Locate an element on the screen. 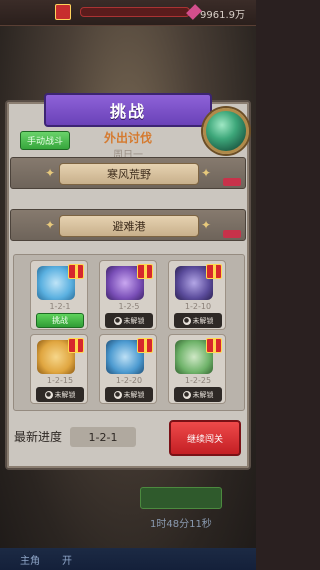  progress-label: 最新进度 is located at coordinates (38, 437).